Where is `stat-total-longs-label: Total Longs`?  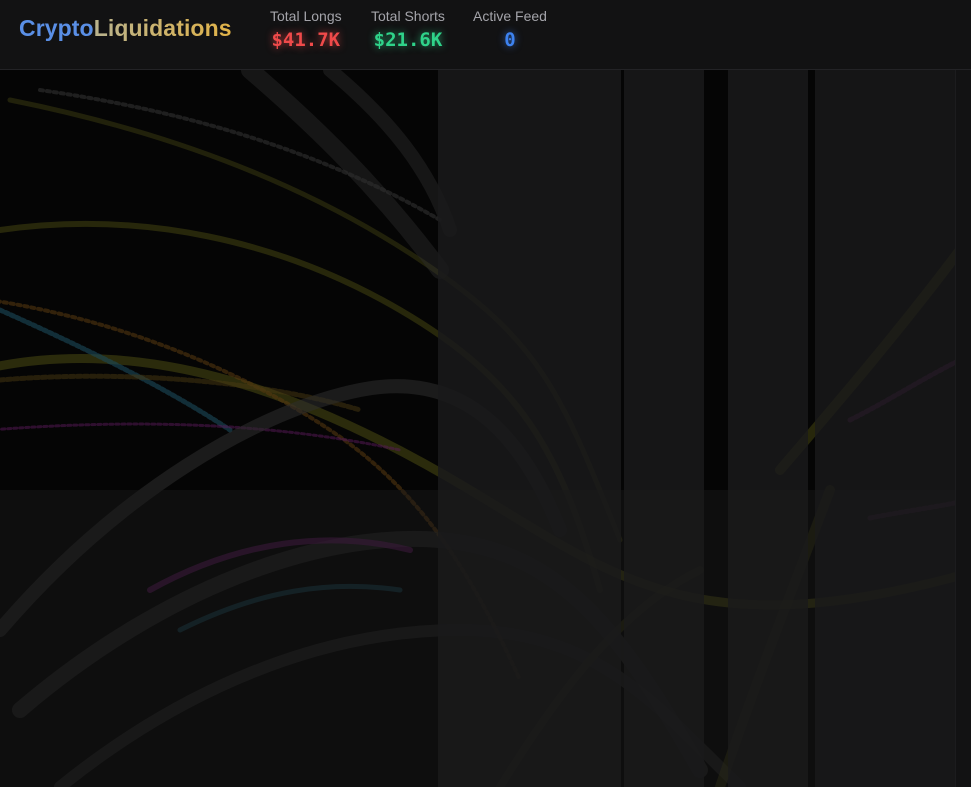
stat-total-longs-label: Total Longs is located at coordinates (306, 16).